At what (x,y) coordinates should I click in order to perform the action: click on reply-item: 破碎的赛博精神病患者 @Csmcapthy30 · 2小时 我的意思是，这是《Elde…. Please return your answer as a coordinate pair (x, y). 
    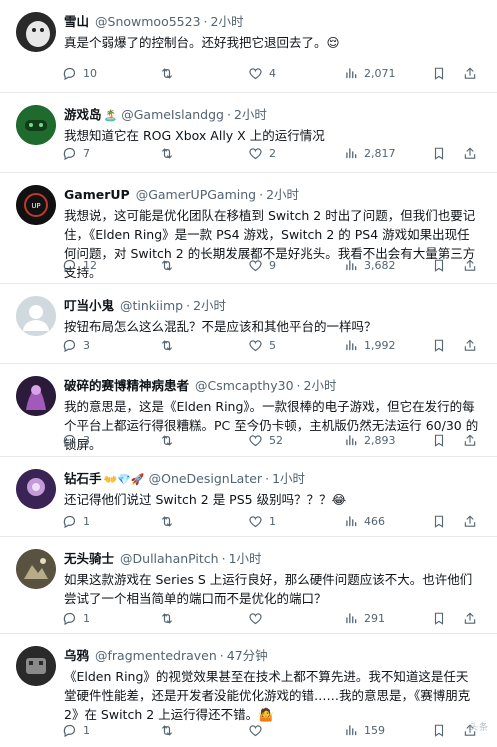
    Looking at the image, I should click on (248, 410).